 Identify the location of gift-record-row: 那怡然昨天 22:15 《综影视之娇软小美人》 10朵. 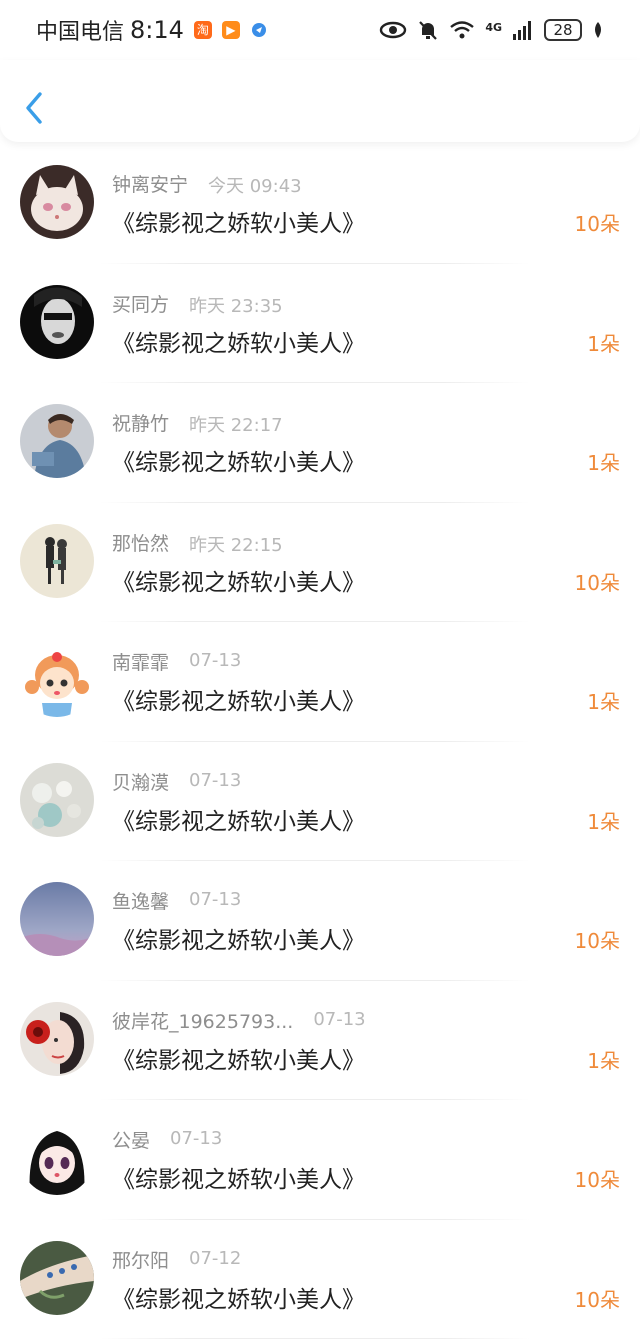
(320, 563).